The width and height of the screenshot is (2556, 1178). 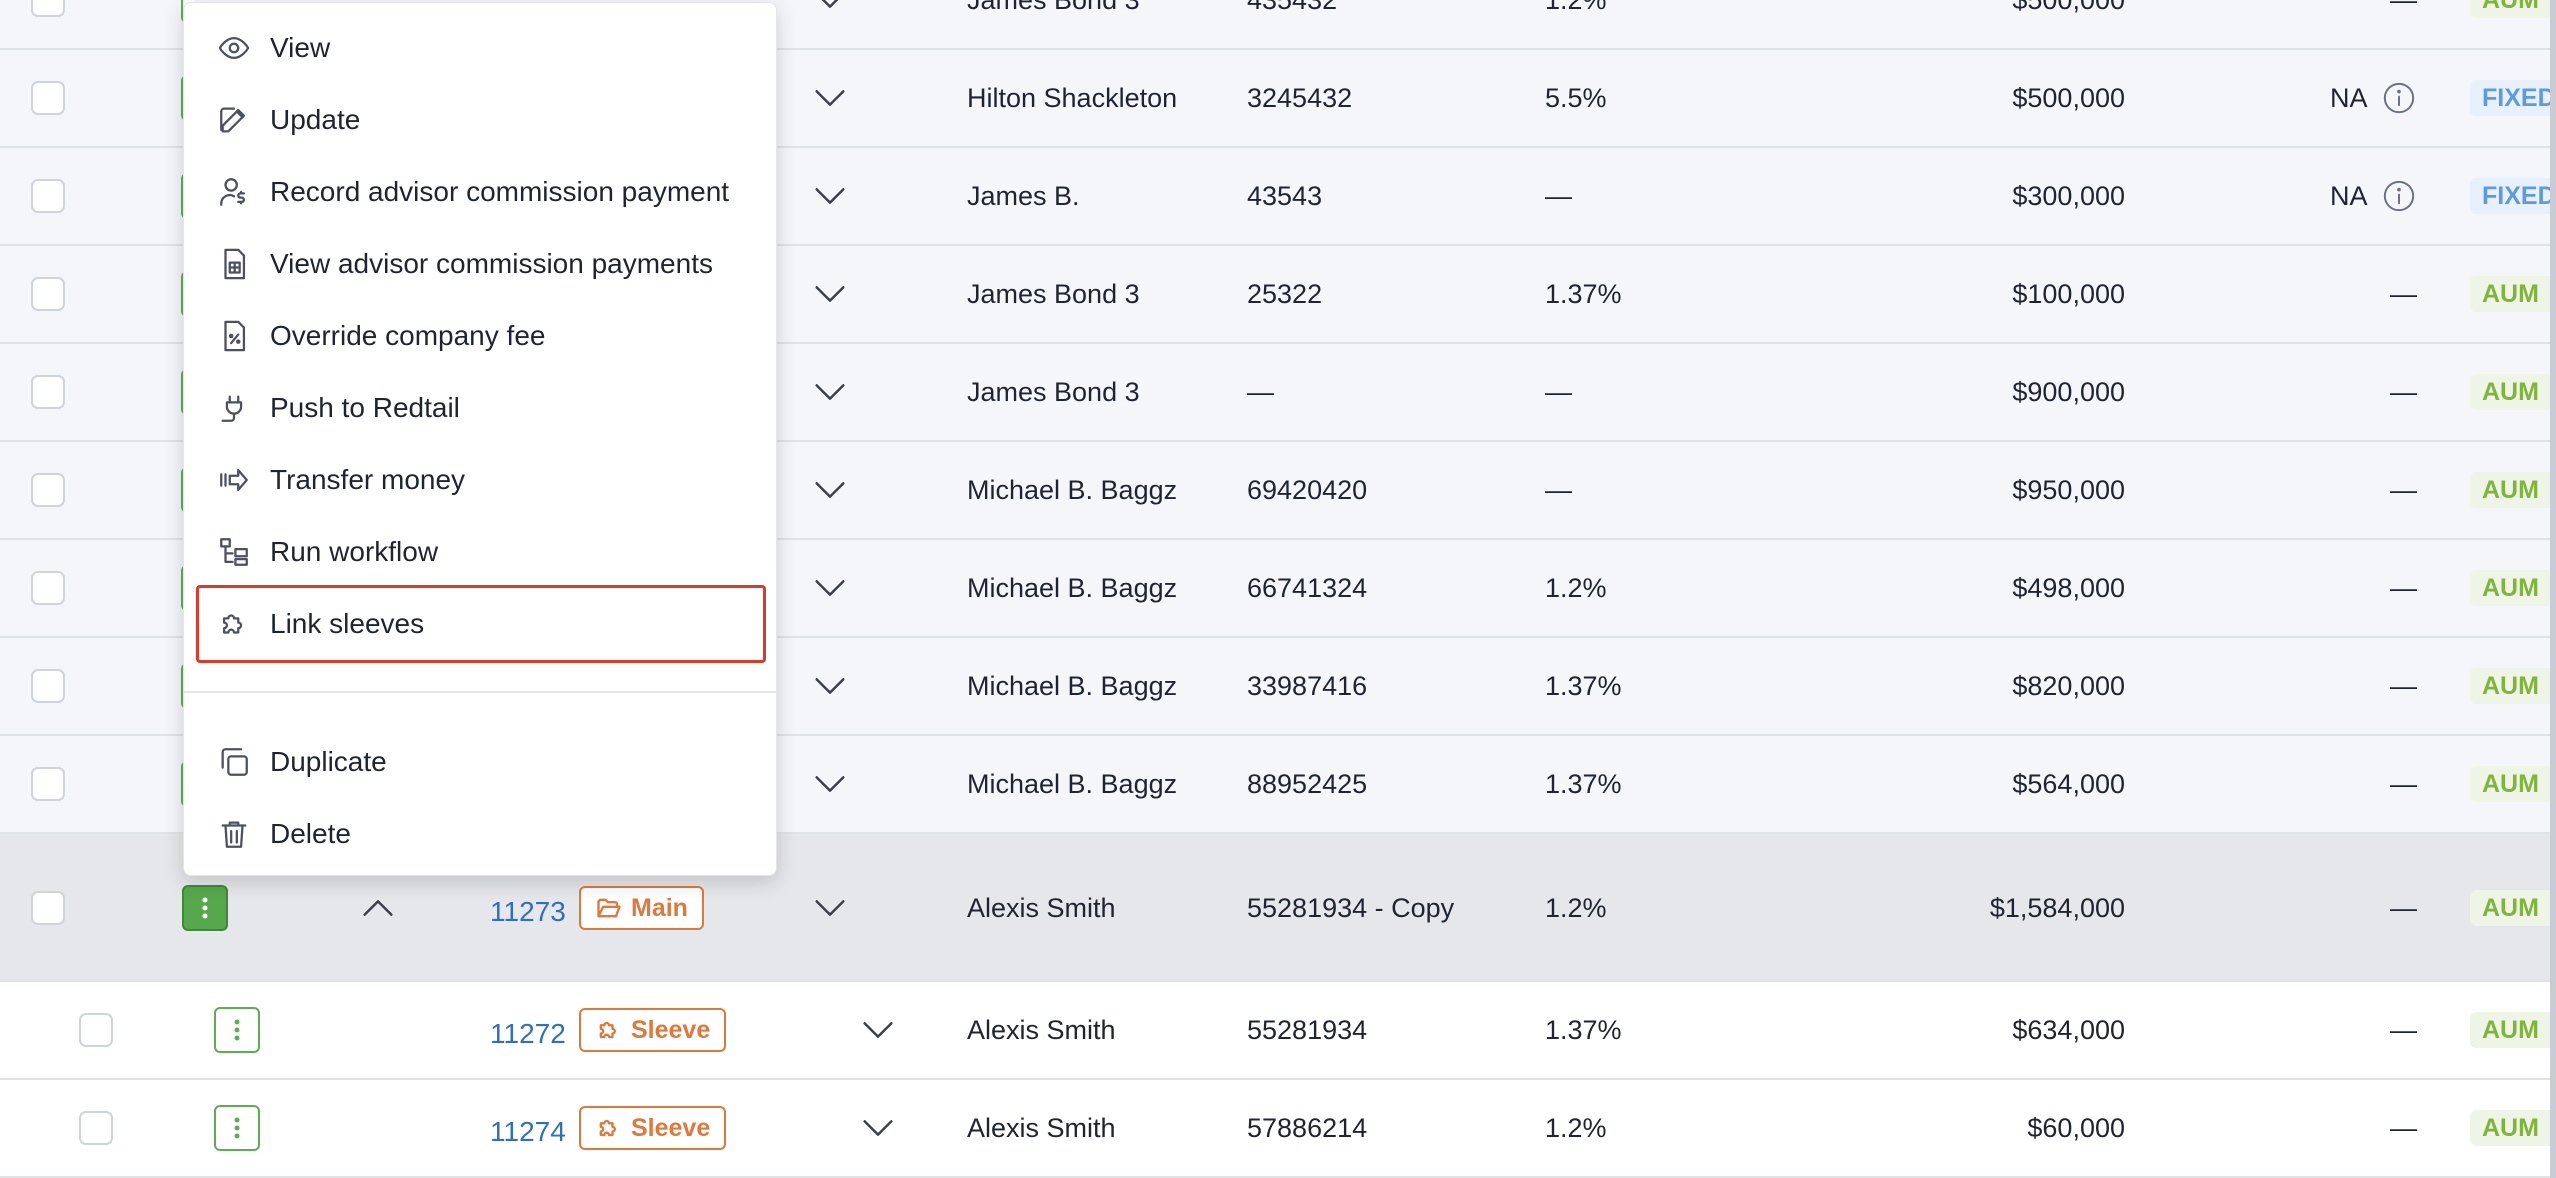 I want to click on account-value: $300,000, so click(x=2068, y=196).